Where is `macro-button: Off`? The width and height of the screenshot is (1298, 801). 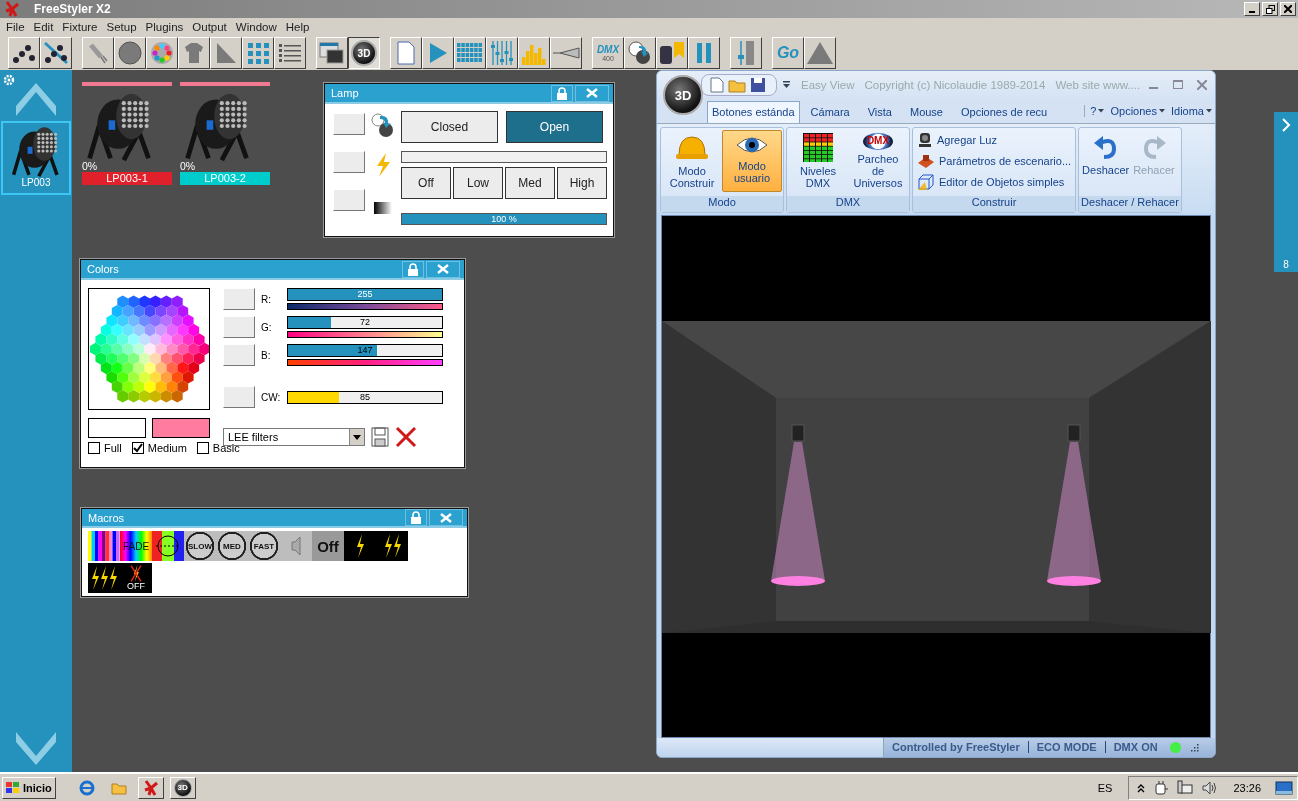
macro-button: Off is located at coordinates (328, 546).